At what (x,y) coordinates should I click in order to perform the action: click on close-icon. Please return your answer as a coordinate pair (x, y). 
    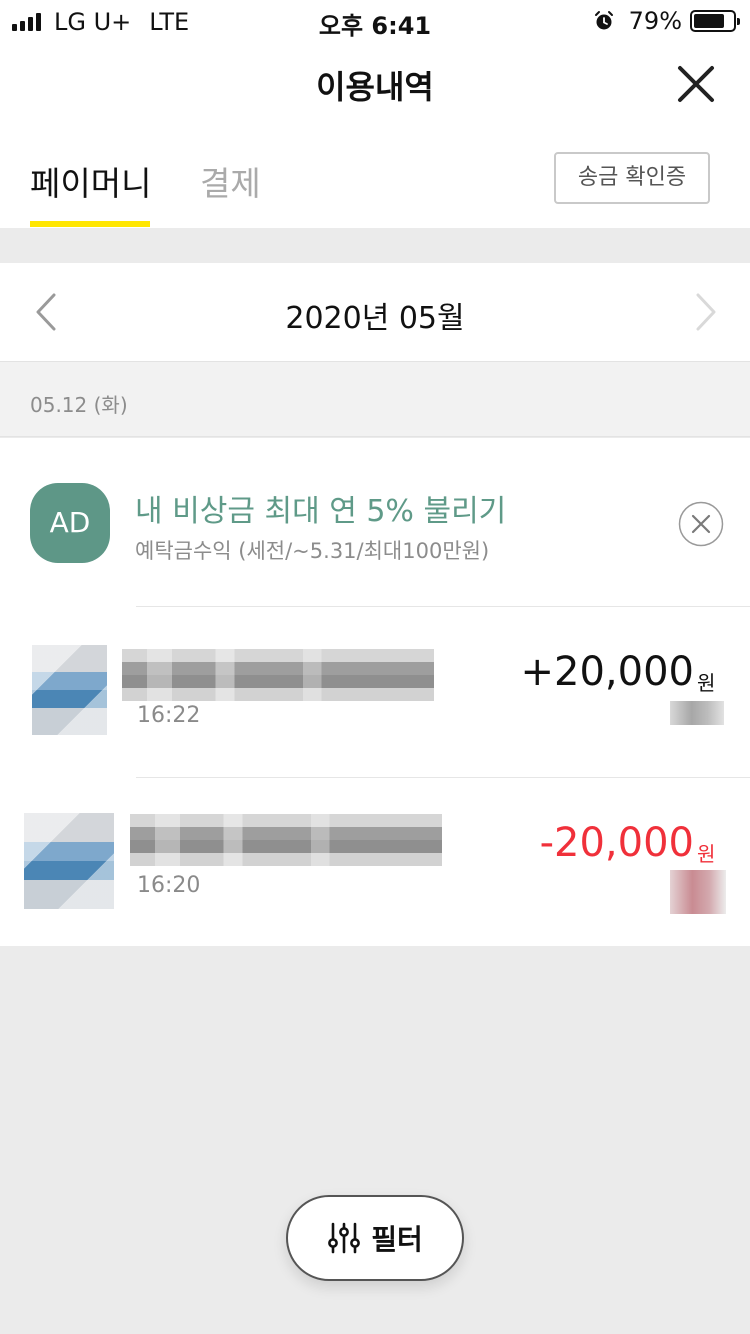
    Looking at the image, I should click on (696, 84).